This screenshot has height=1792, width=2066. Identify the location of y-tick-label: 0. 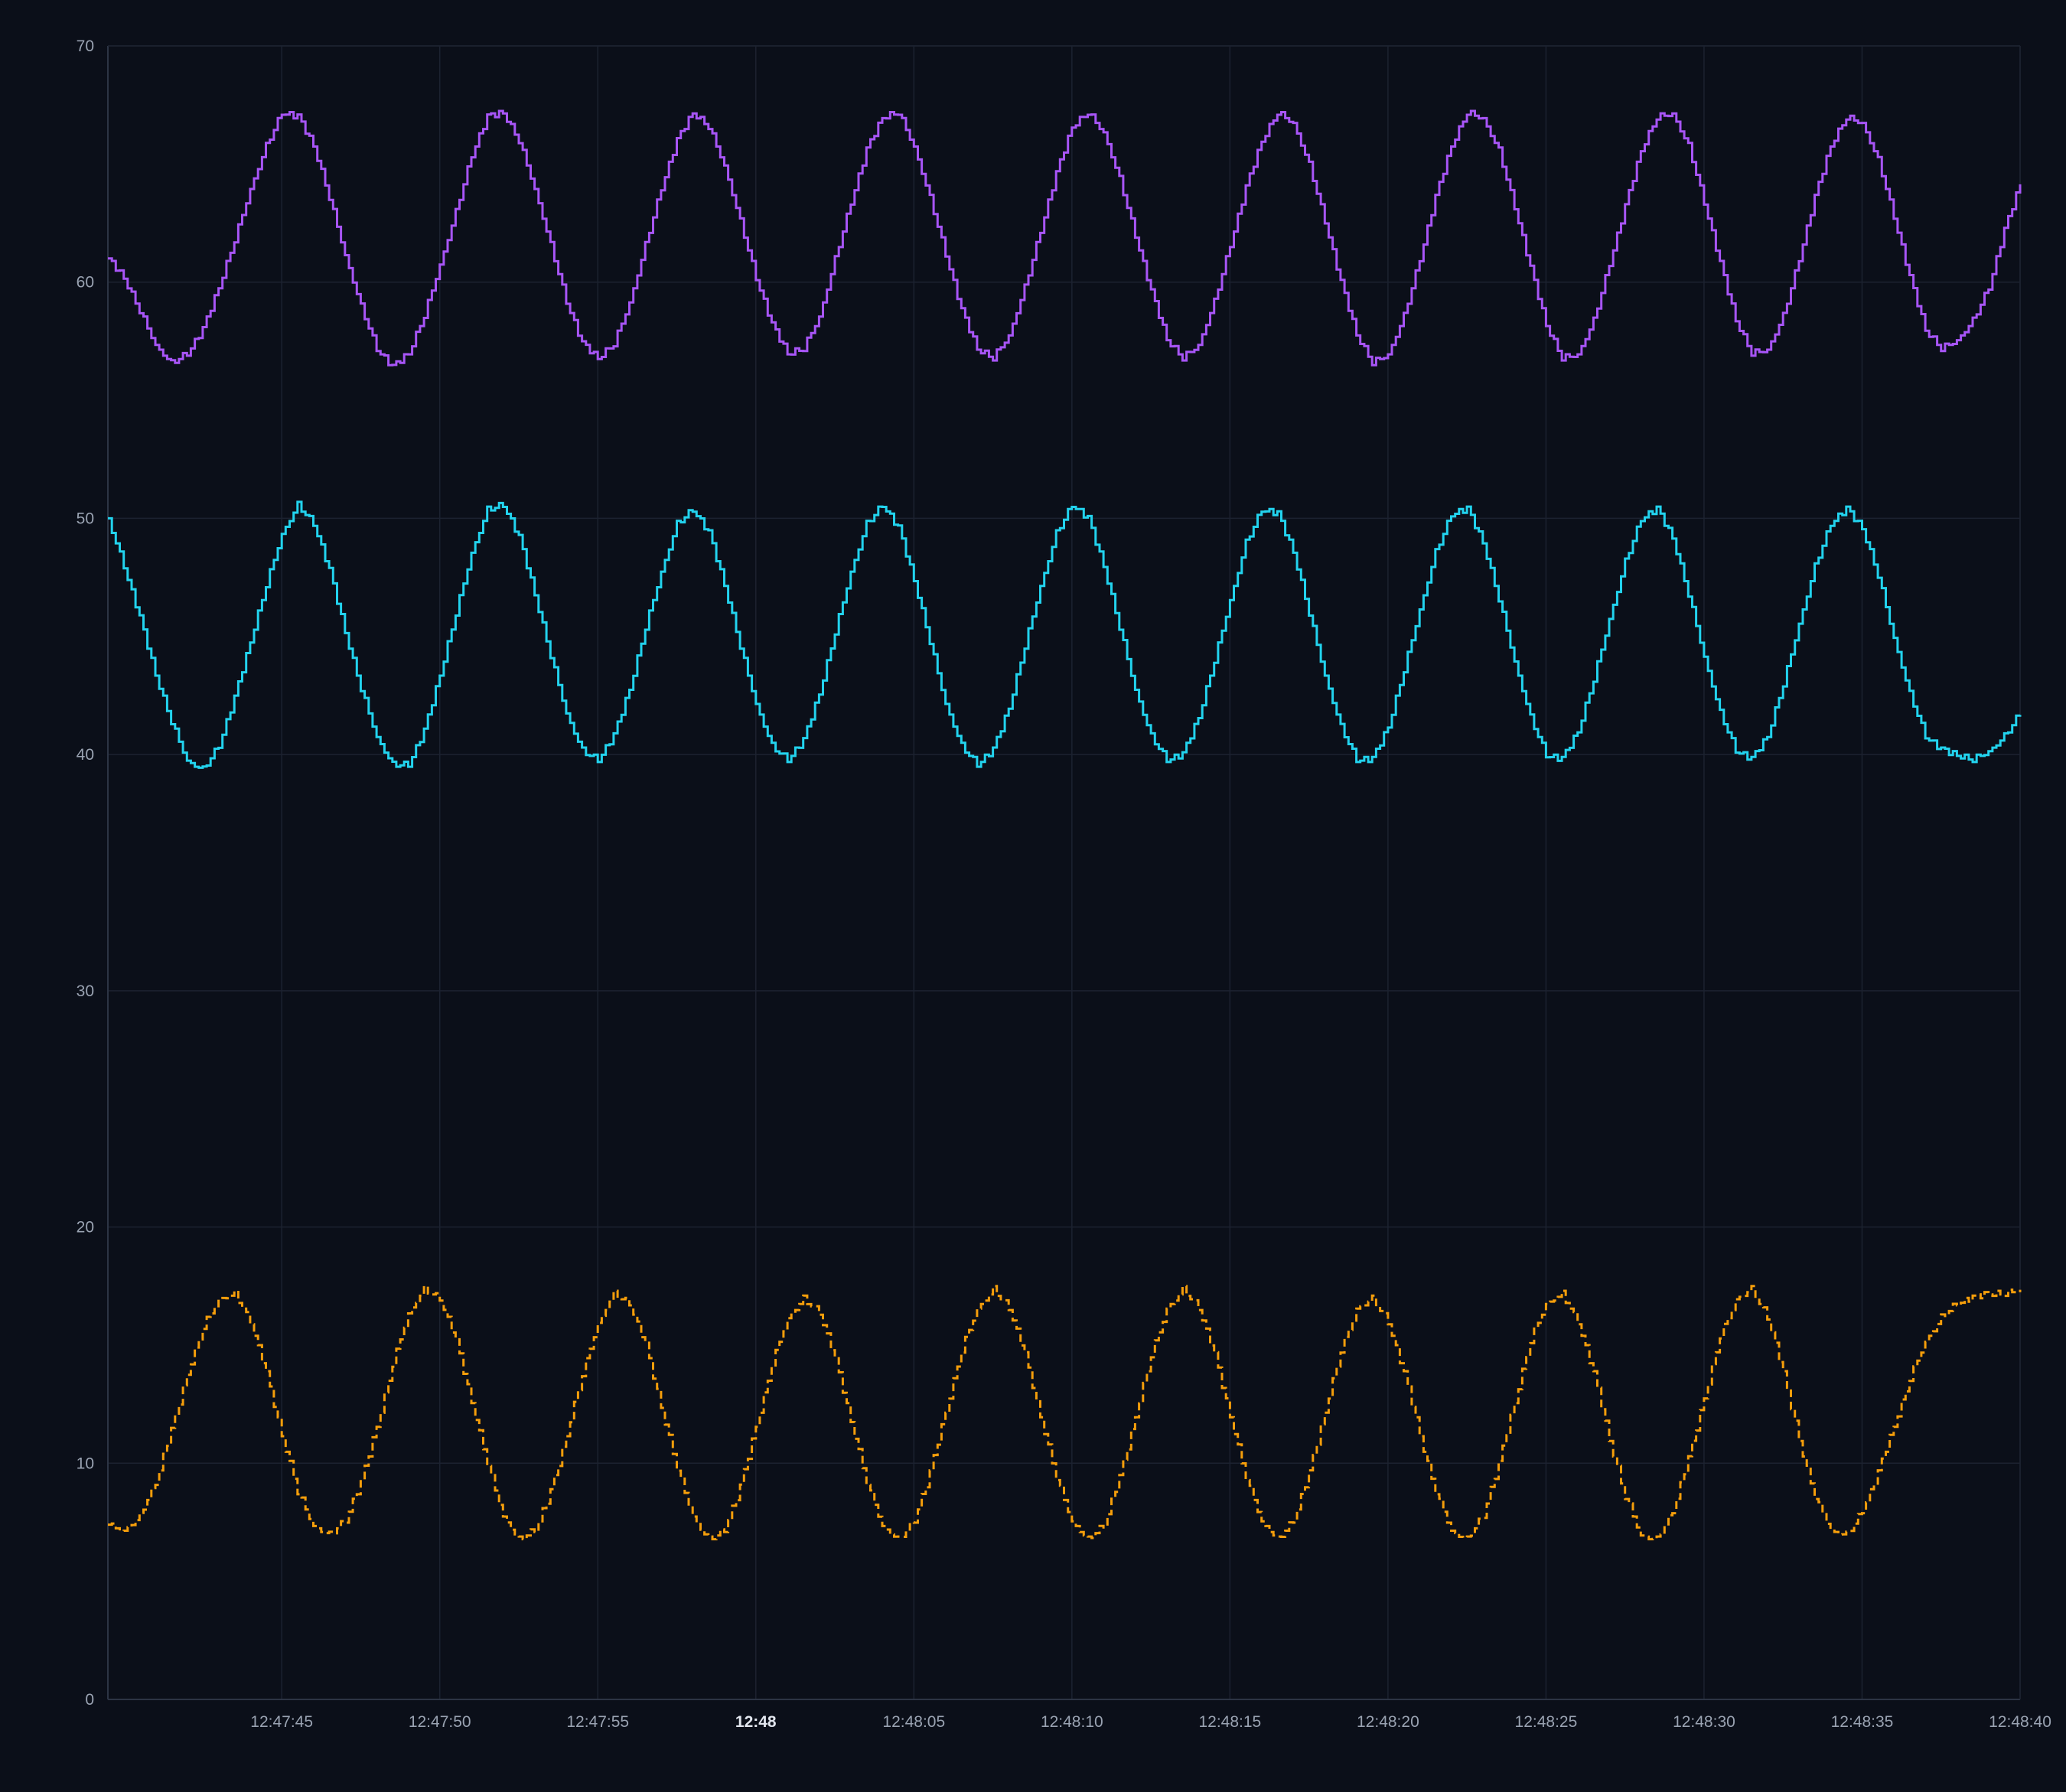
(90, 1700).